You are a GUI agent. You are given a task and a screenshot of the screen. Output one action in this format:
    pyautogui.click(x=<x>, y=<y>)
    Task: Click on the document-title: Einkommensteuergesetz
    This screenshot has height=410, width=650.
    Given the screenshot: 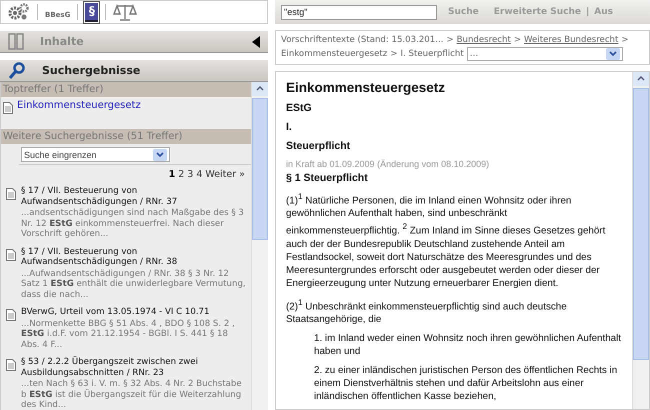 What is the action you would take?
    pyautogui.click(x=366, y=87)
    